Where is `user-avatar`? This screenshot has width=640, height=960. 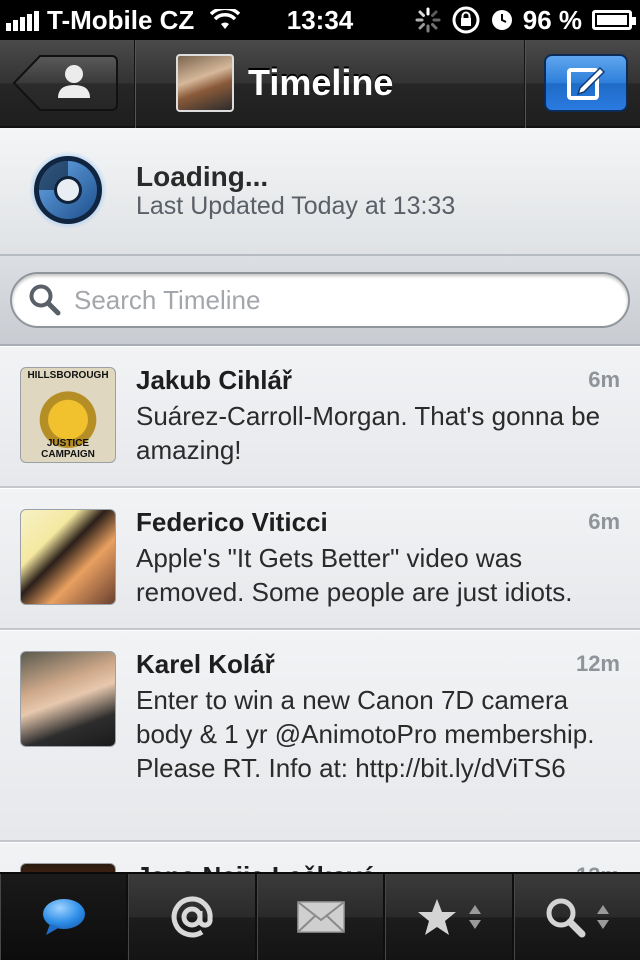 user-avatar is located at coordinates (205, 83).